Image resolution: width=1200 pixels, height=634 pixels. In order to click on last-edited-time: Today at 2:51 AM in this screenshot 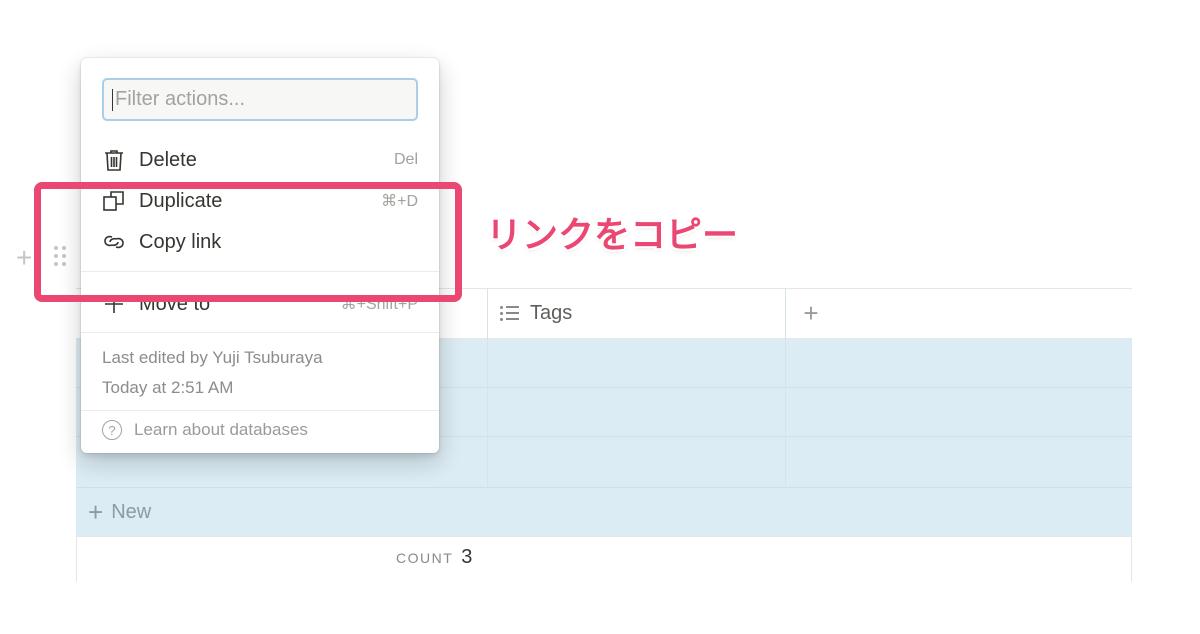, I will do `click(168, 387)`.